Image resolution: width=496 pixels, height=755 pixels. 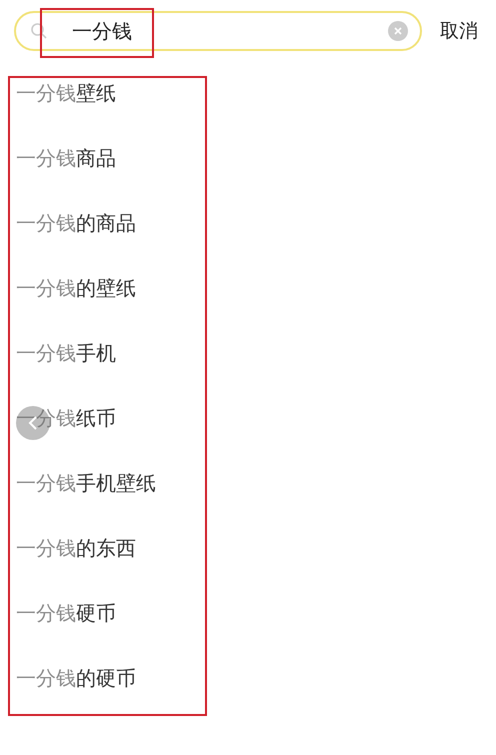 I want to click on cancel-button: 取消, so click(x=459, y=31).